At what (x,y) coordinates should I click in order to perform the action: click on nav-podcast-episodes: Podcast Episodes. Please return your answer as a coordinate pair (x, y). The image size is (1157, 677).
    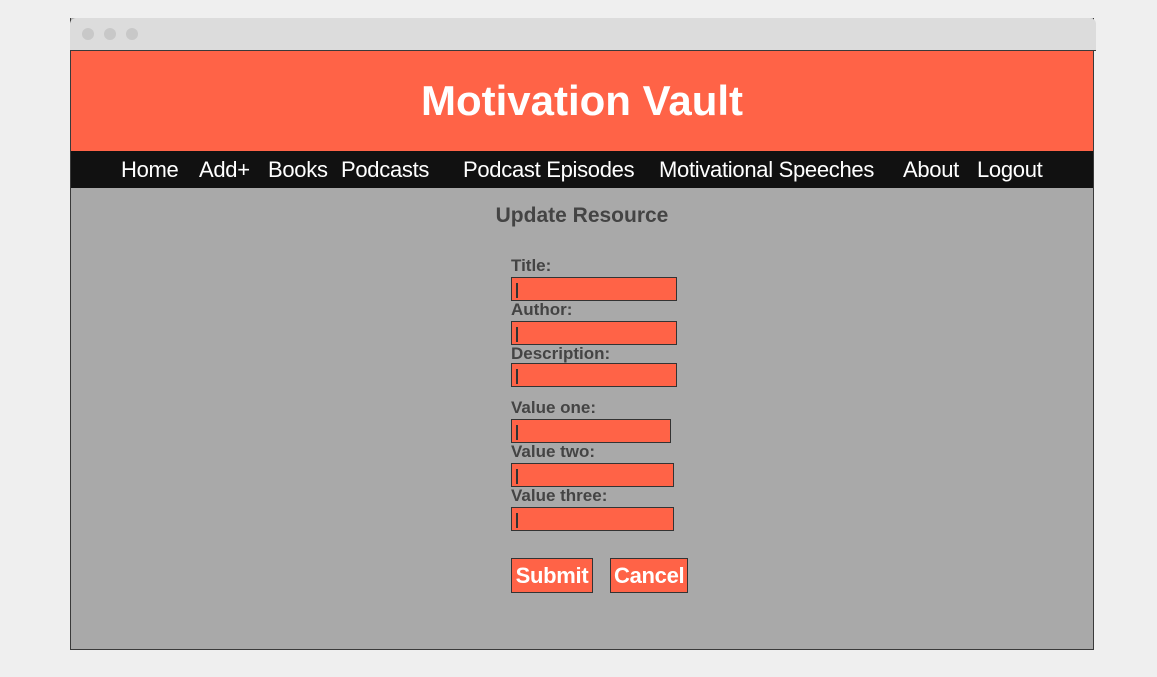
    Looking at the image, I should click on (549, 169).